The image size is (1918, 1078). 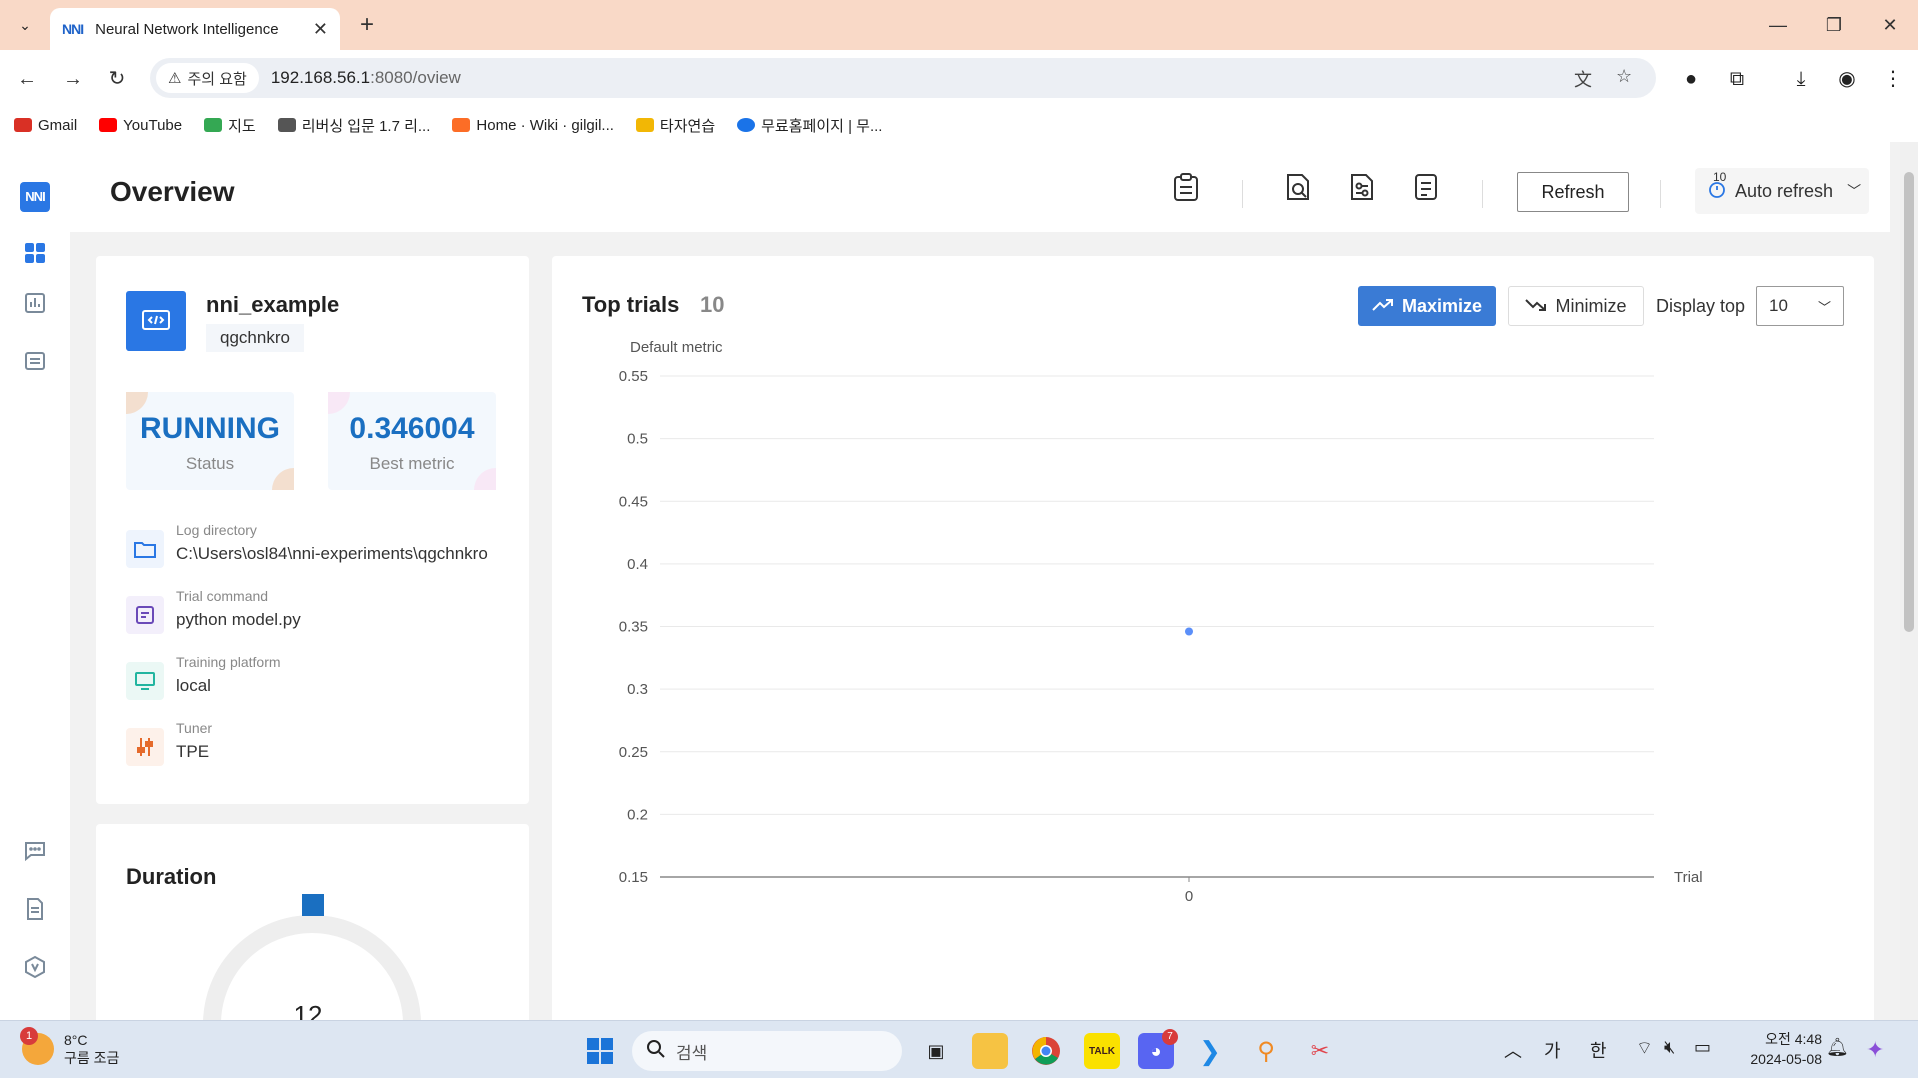 I want to click on nni-logo-icon: NNI, so click(x=35, y=197).